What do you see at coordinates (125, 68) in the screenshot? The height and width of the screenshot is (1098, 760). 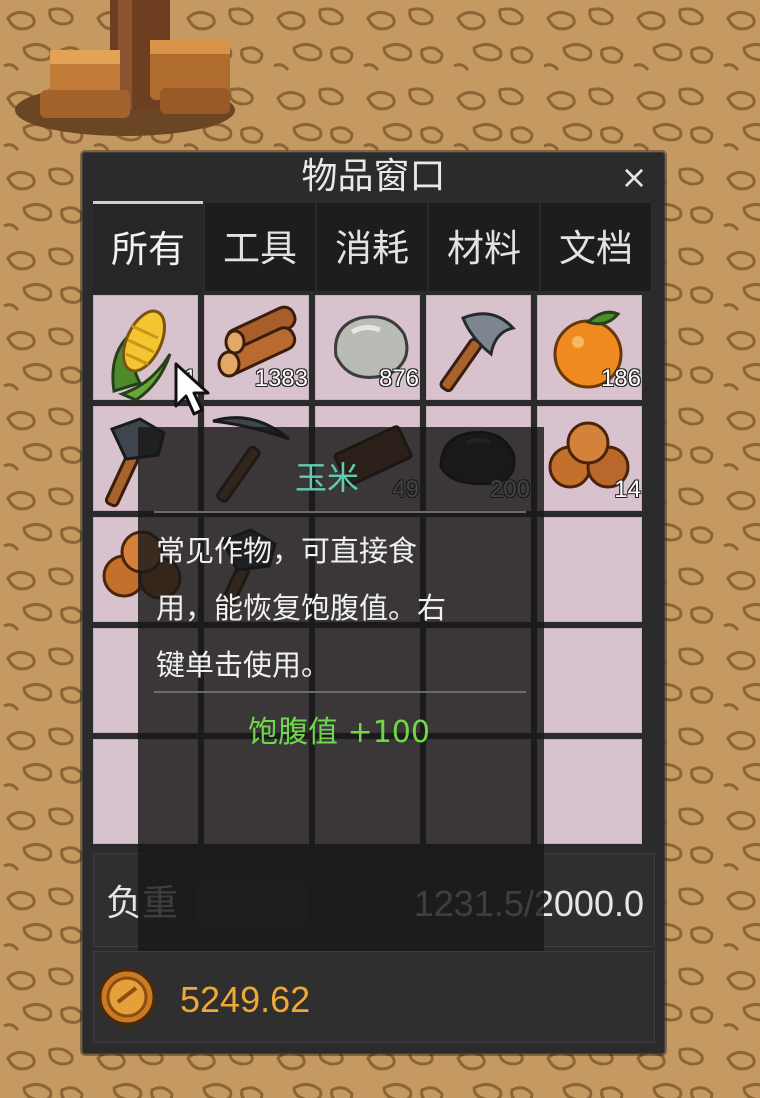 I see `tree-stump-sprite` at bounding box center [125, 68].